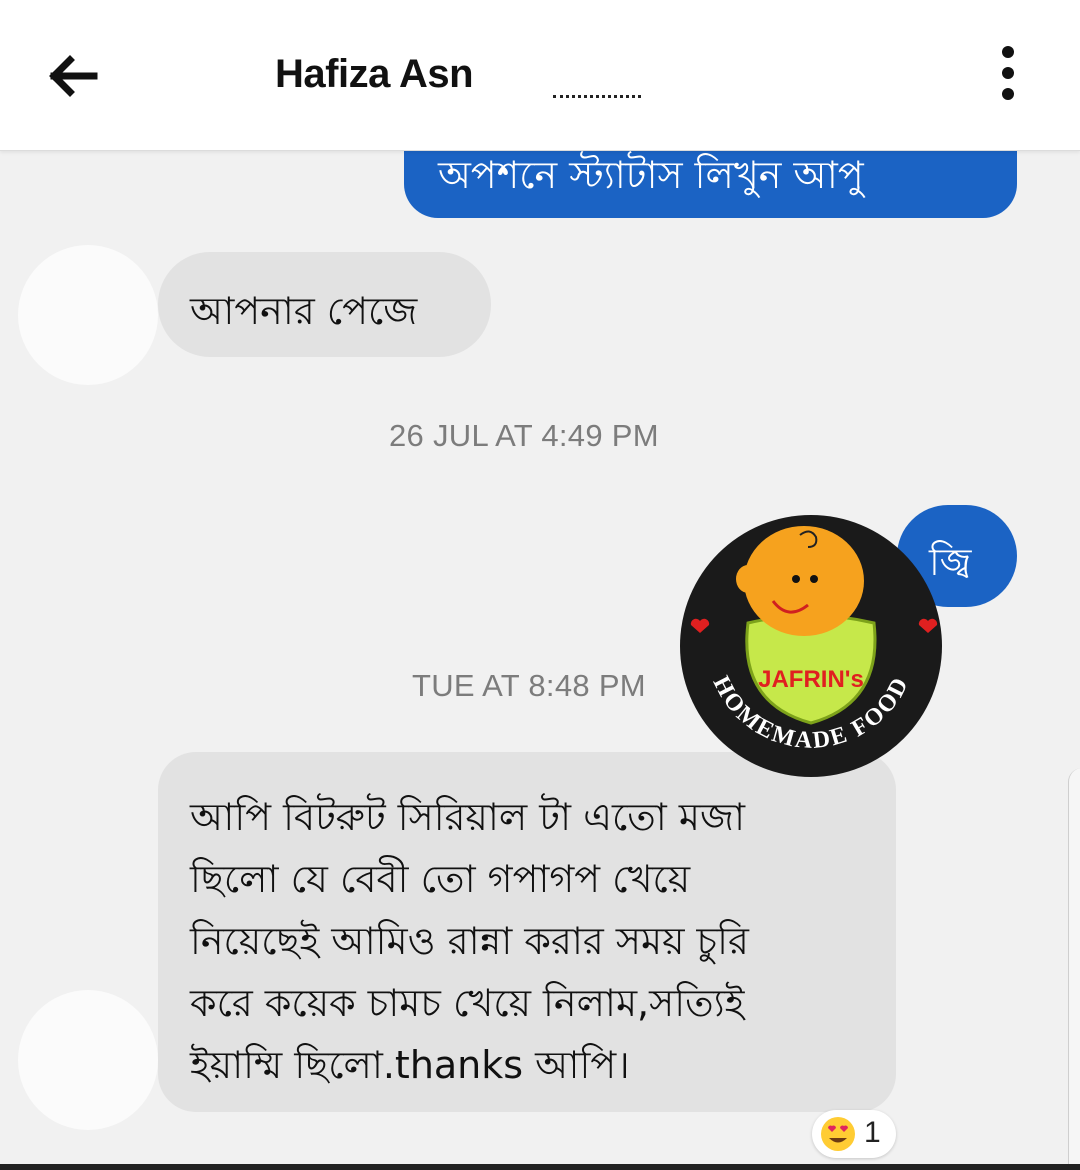 The height and width of the screenshot is (1170, 1080). I want to click on logo-name: JAFRIN's, so click(811, 679).